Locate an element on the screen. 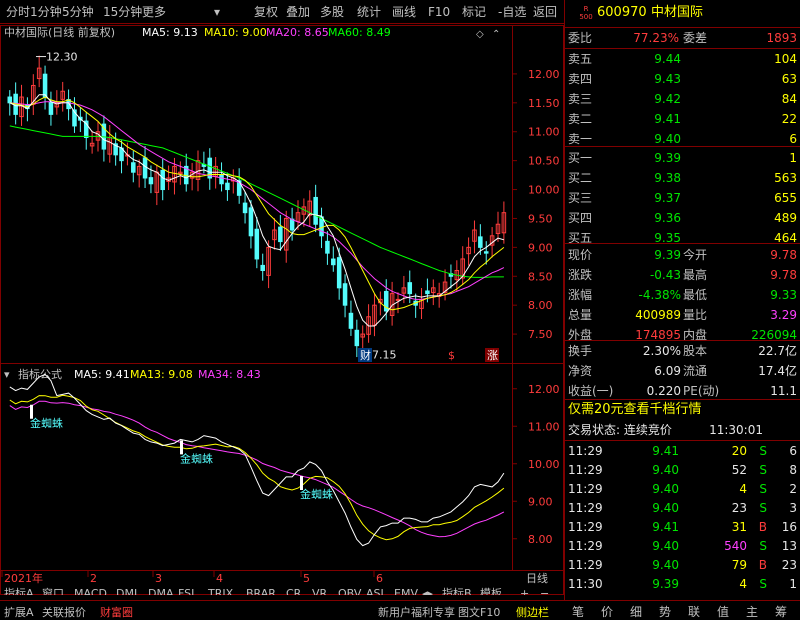 This screenshot has height=620, width=800. indicator-tab-11: ASI is located at coordinates (375, 591).